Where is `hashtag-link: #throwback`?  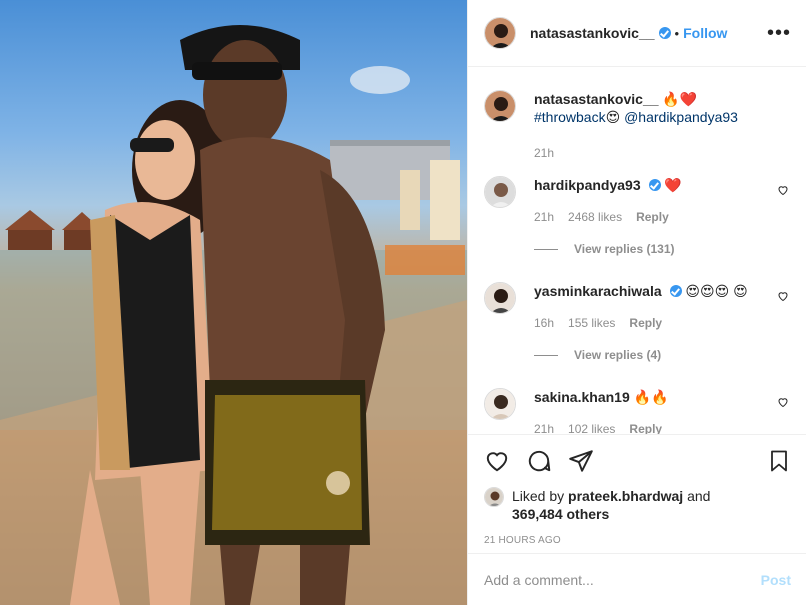 hashtag-link: #throwback is located at coordinates (570, 117).